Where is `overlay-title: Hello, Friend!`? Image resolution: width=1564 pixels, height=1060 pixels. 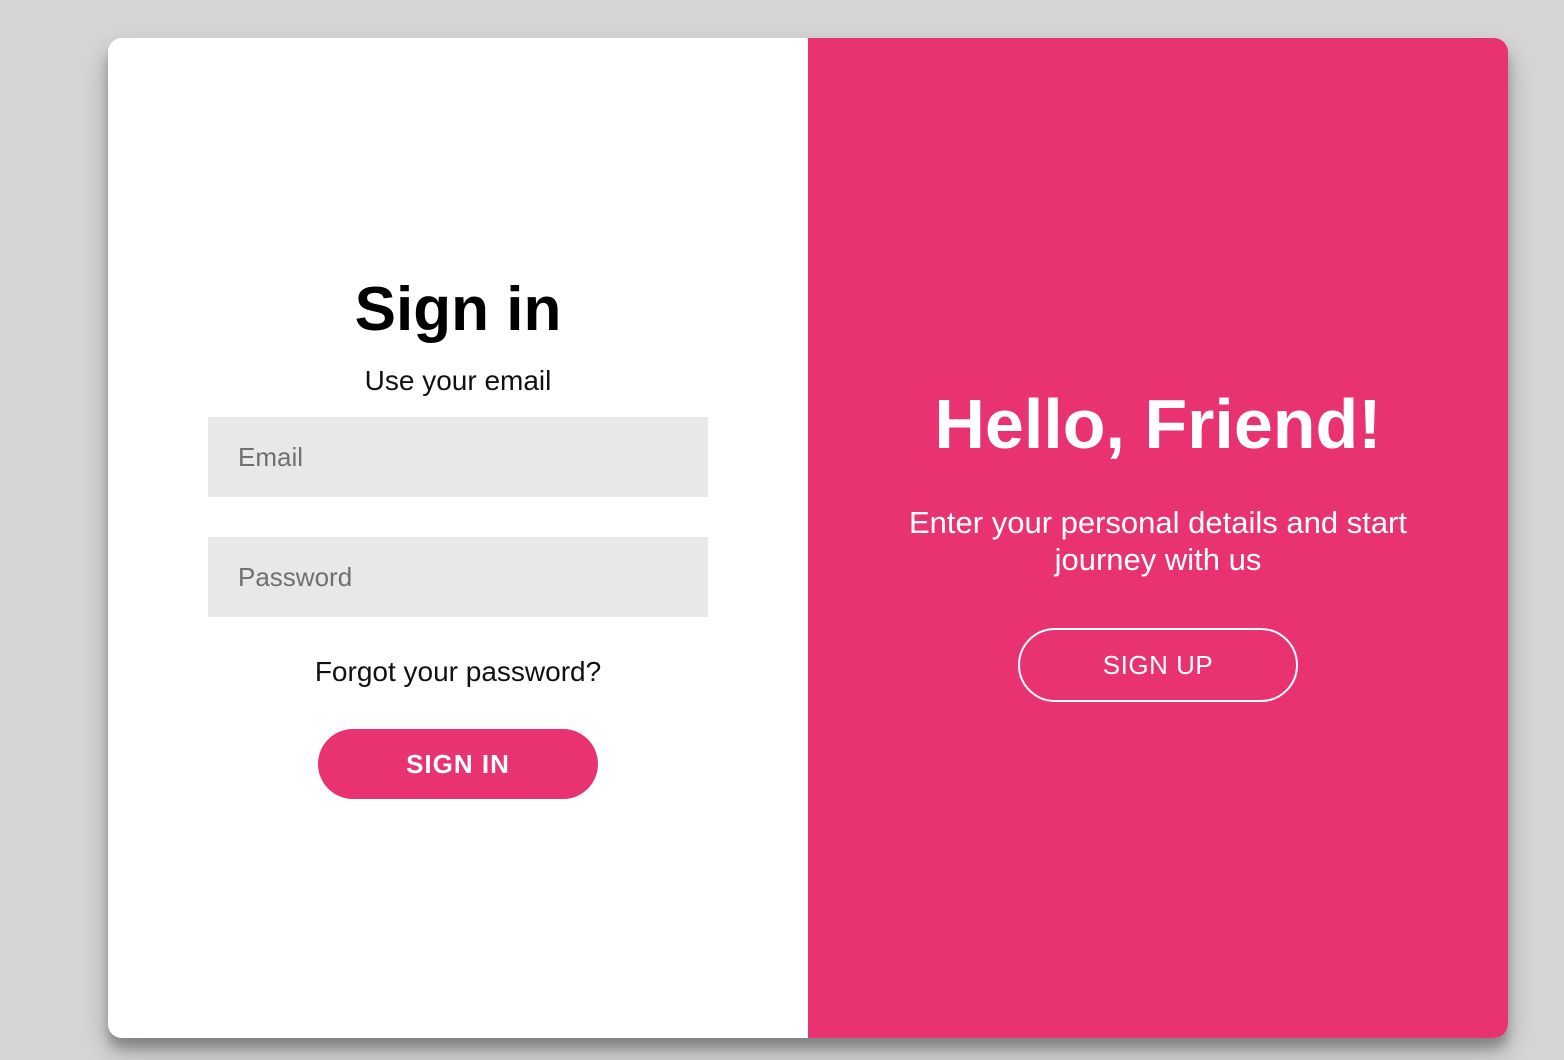 overlay-title: Hello, Friend! is located at coordinates (1158, 424).